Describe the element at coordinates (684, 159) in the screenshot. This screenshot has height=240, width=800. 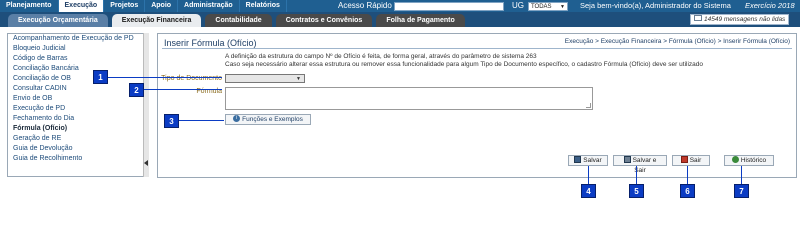
I see `exit-icon` at that location.